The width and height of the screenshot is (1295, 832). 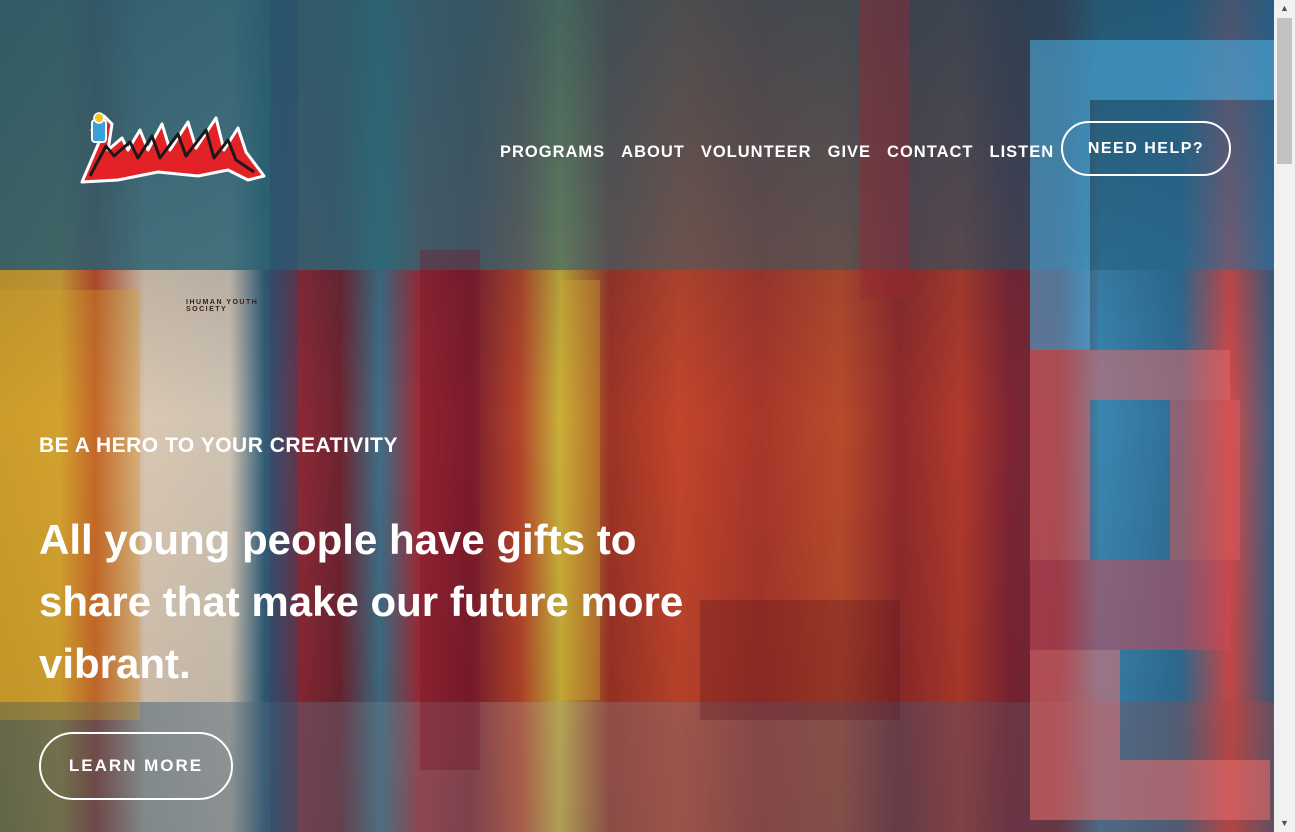 What do you see at coordinates (756, 152) in the screenshot?
I see `nav-volunteer: VOLUNTEER` at bounding box center [756, 152].